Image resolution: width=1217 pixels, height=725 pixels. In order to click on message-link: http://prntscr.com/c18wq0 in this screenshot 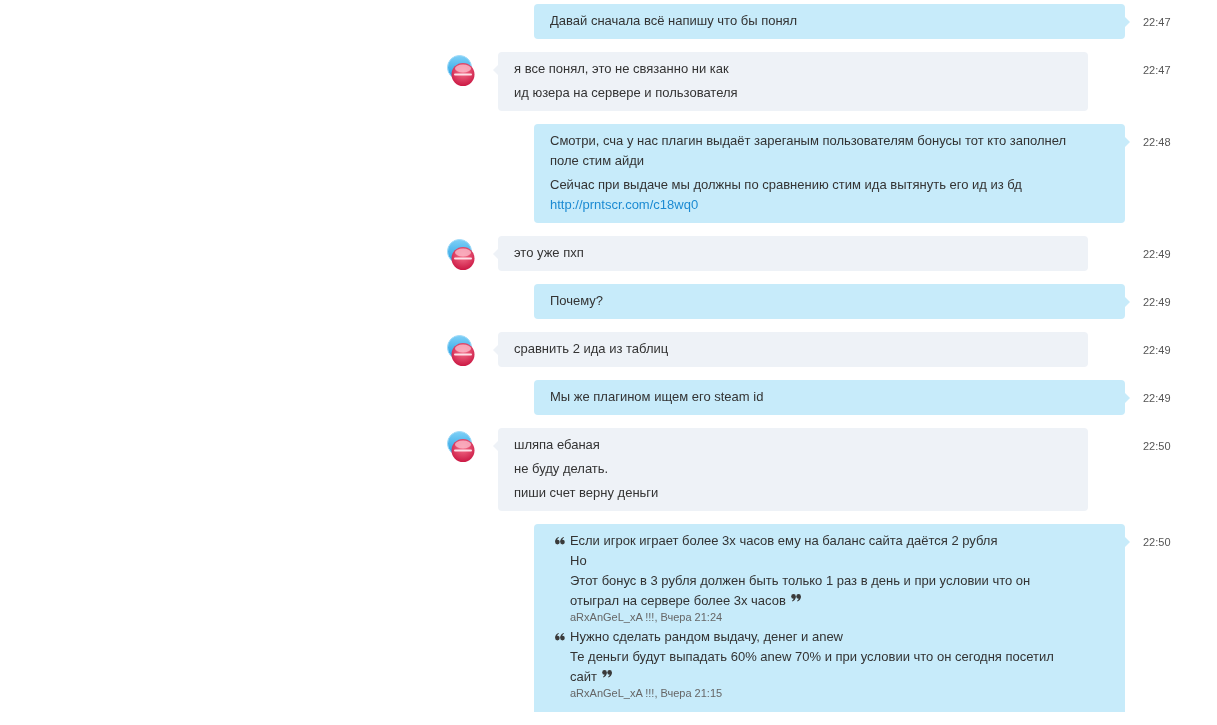, I will do `click(624, 204)`.